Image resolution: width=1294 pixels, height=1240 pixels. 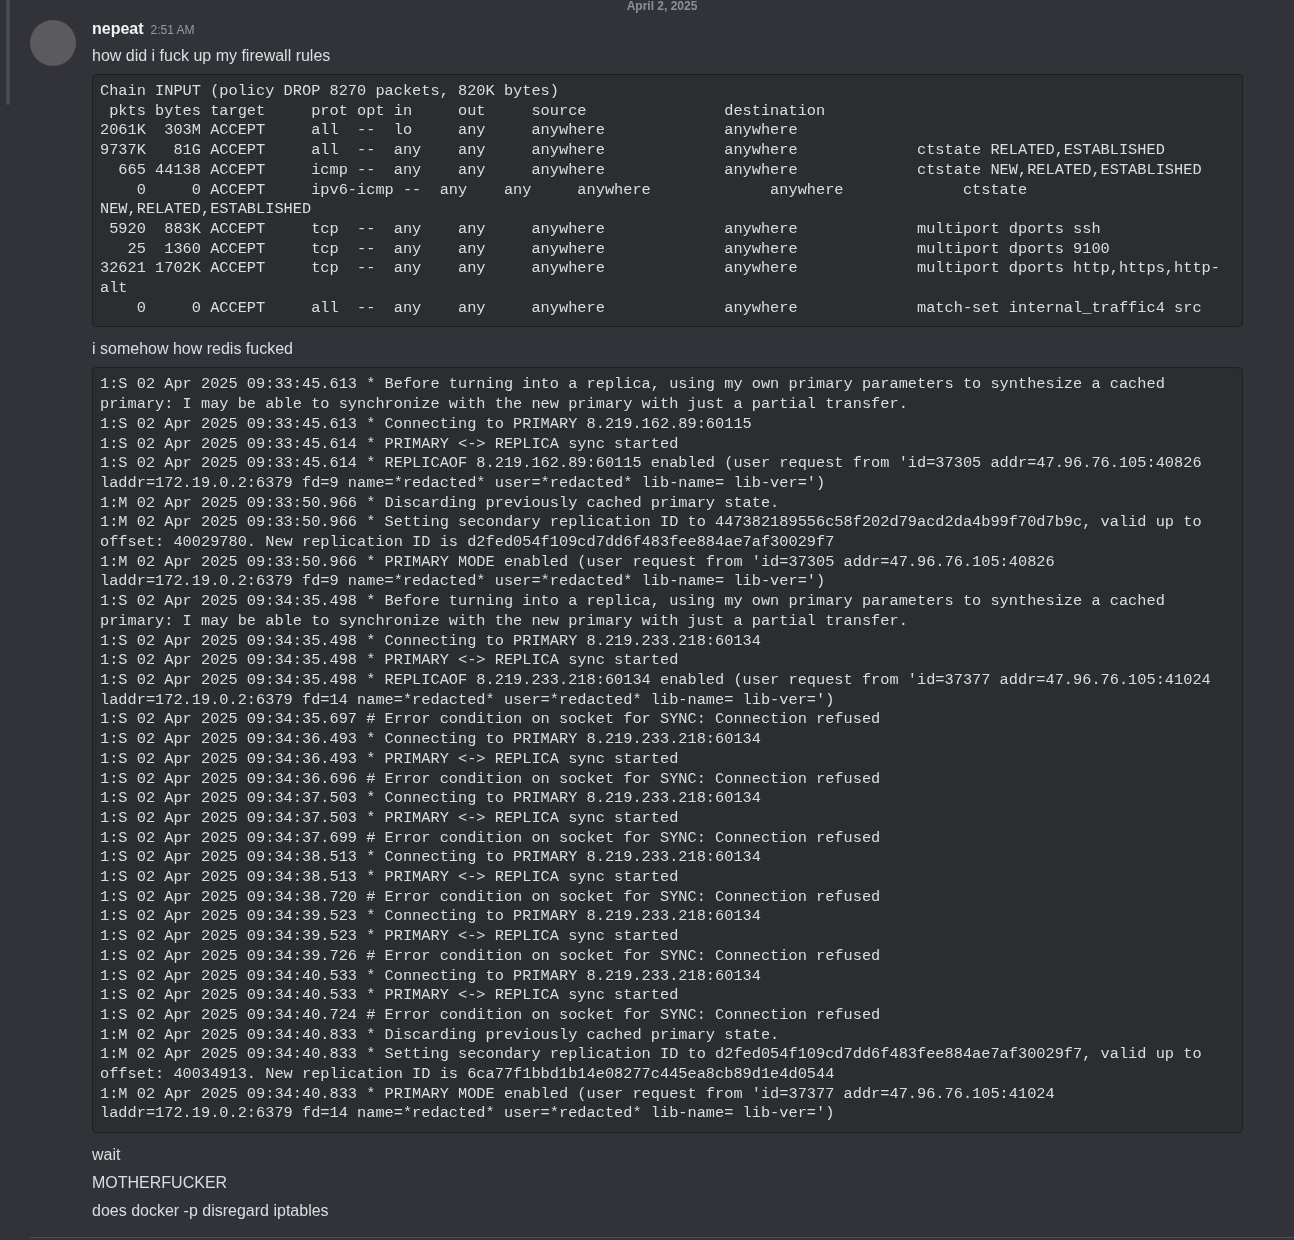 What do you see at coordinates (172, 30) in the screenshot?
I see `timestamp: 2:51 AM` at bounding box center [172, 30].